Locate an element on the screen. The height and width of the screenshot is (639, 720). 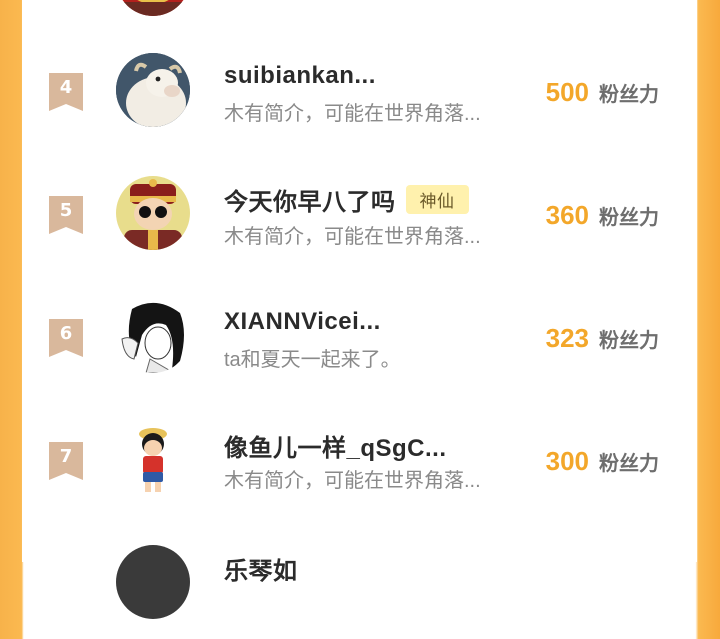
fan-score: 500 粉丝力 is located at coordinates (602, 92).